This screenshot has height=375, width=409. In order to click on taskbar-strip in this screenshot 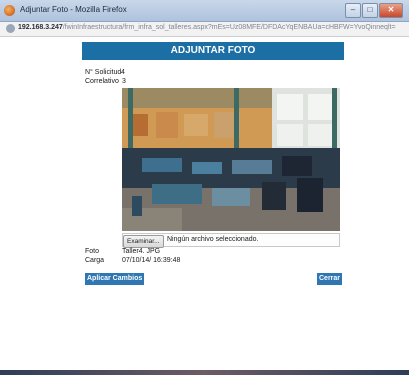, I will do `click(204, 372)`.